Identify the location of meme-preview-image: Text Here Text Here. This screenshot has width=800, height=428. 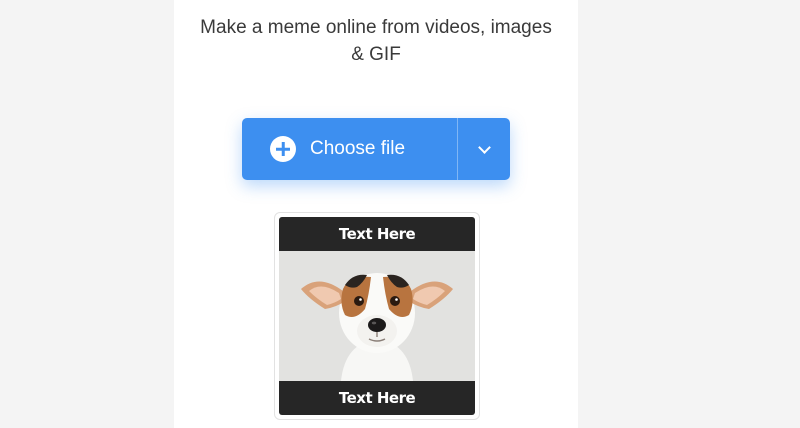
(377, 316).